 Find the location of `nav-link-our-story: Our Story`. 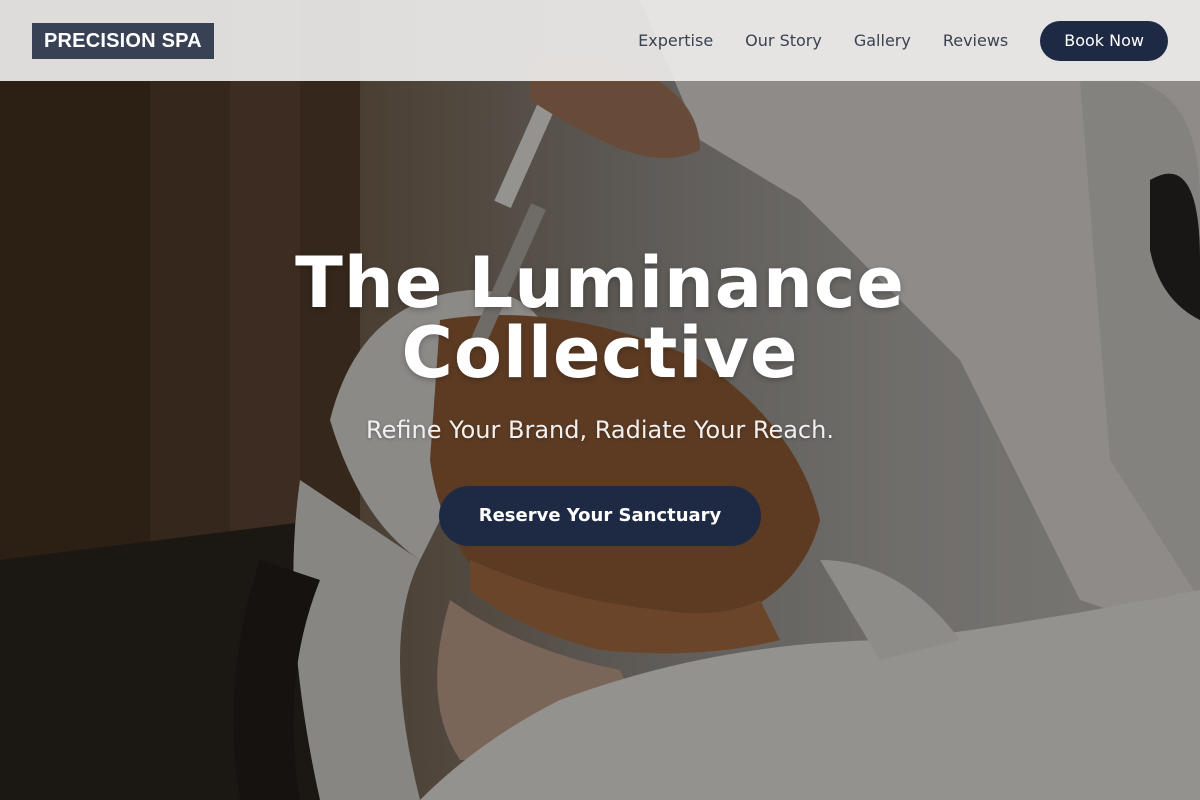

nav-link-our-story: Our Story is located at coordinates (783, 40).